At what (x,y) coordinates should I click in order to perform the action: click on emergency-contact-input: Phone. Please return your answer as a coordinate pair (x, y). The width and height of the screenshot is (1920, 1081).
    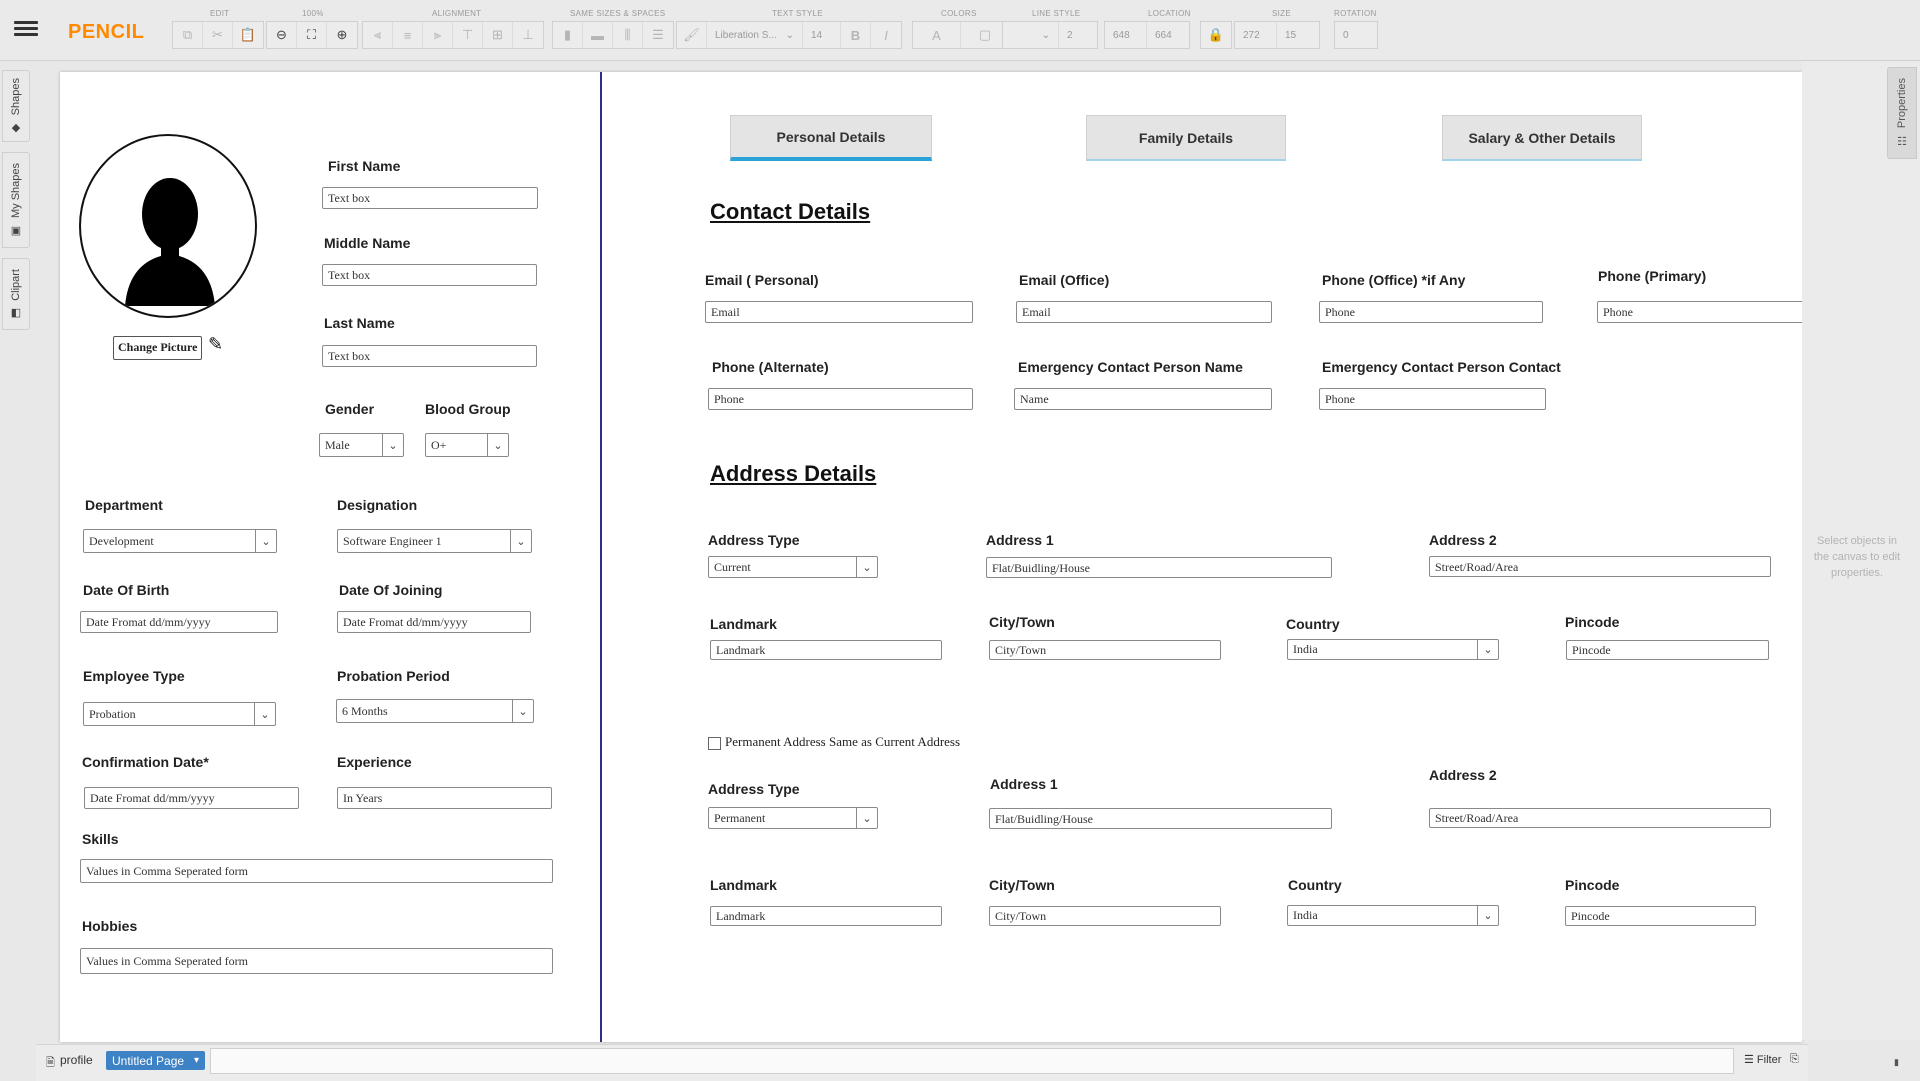
    Looking at the image, I should click on (1432, 399).